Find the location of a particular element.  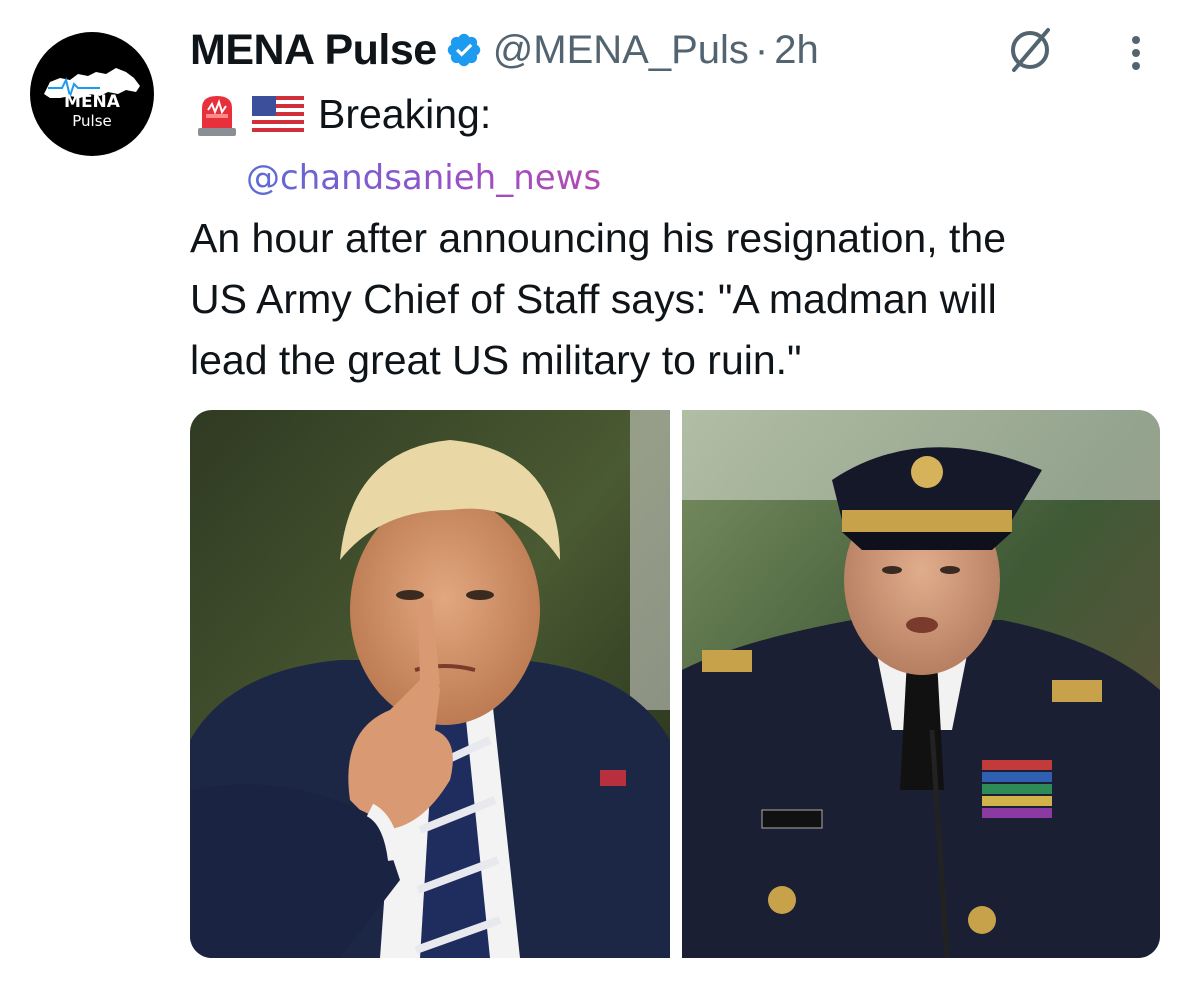

avatar-label-pulse: Pulse is located at coordinates (92, 121).